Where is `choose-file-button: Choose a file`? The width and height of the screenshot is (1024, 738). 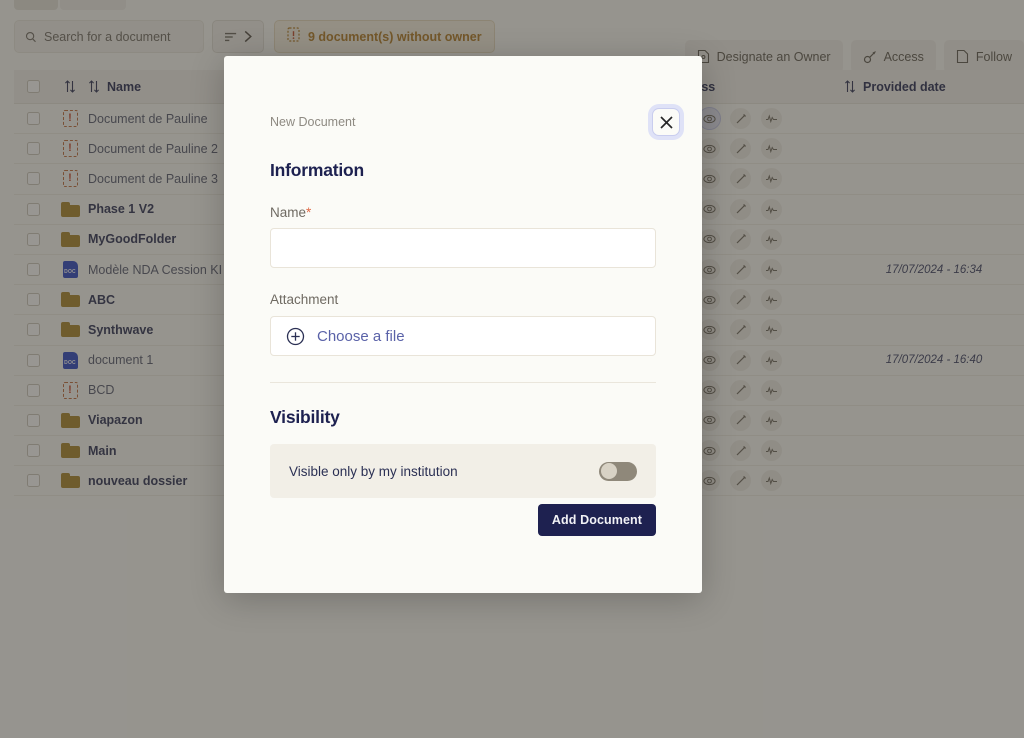 choose-file-button: Choose a file is located at coordinates (463, 336).